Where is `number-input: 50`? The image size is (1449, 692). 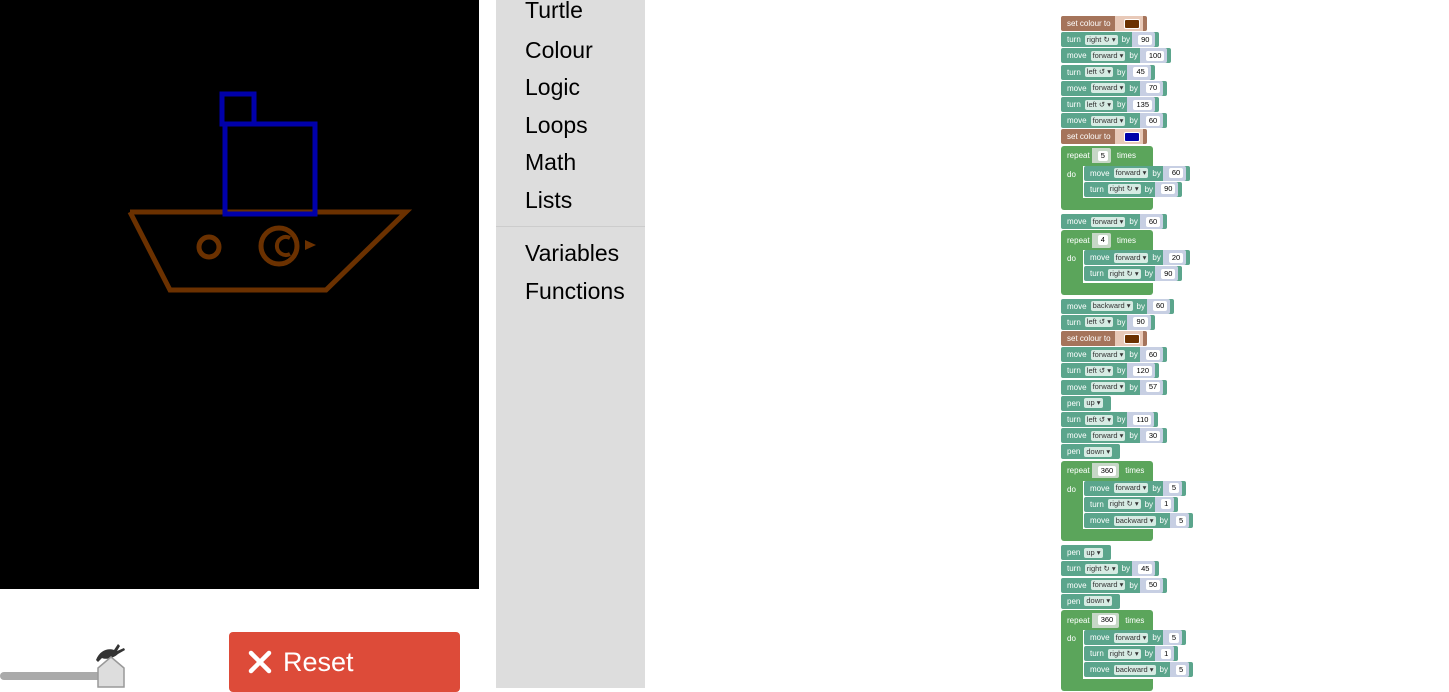 number-input: 50 is located at coordinates (1153, 585).